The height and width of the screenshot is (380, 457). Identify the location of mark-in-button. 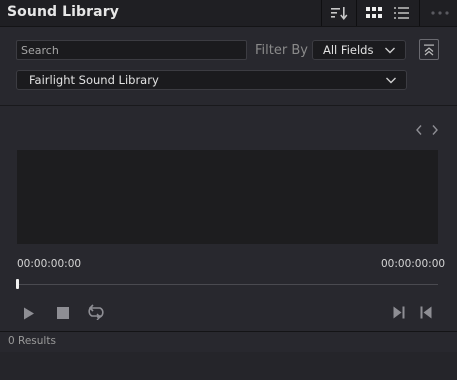
(399, 312).